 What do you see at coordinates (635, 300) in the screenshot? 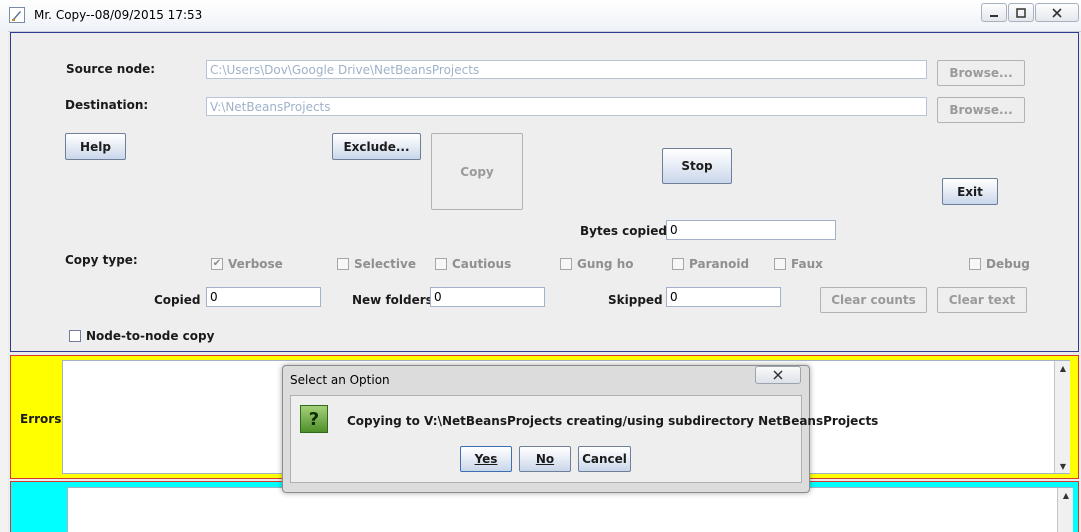
I see `skipped-label: Skipped` at bounding box center [635, 300].